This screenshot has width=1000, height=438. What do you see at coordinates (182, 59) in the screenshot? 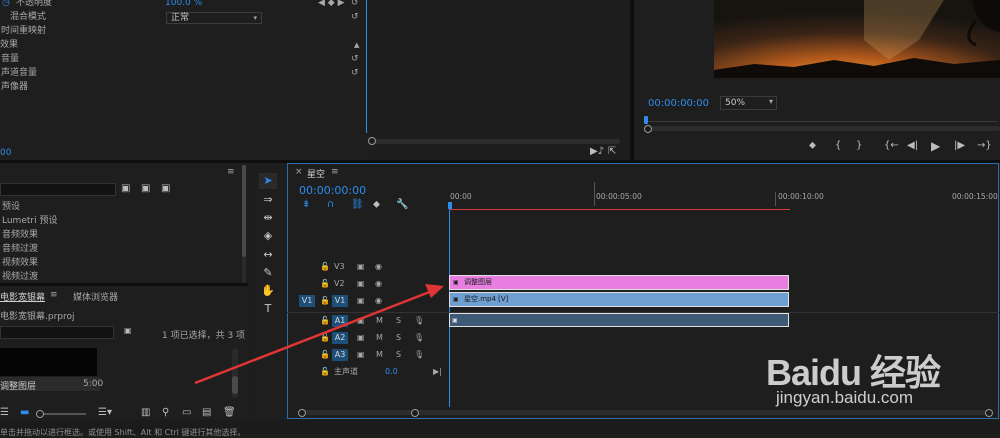
I see `volume-row: 音量 ↺` at bounding box center [182, 59].